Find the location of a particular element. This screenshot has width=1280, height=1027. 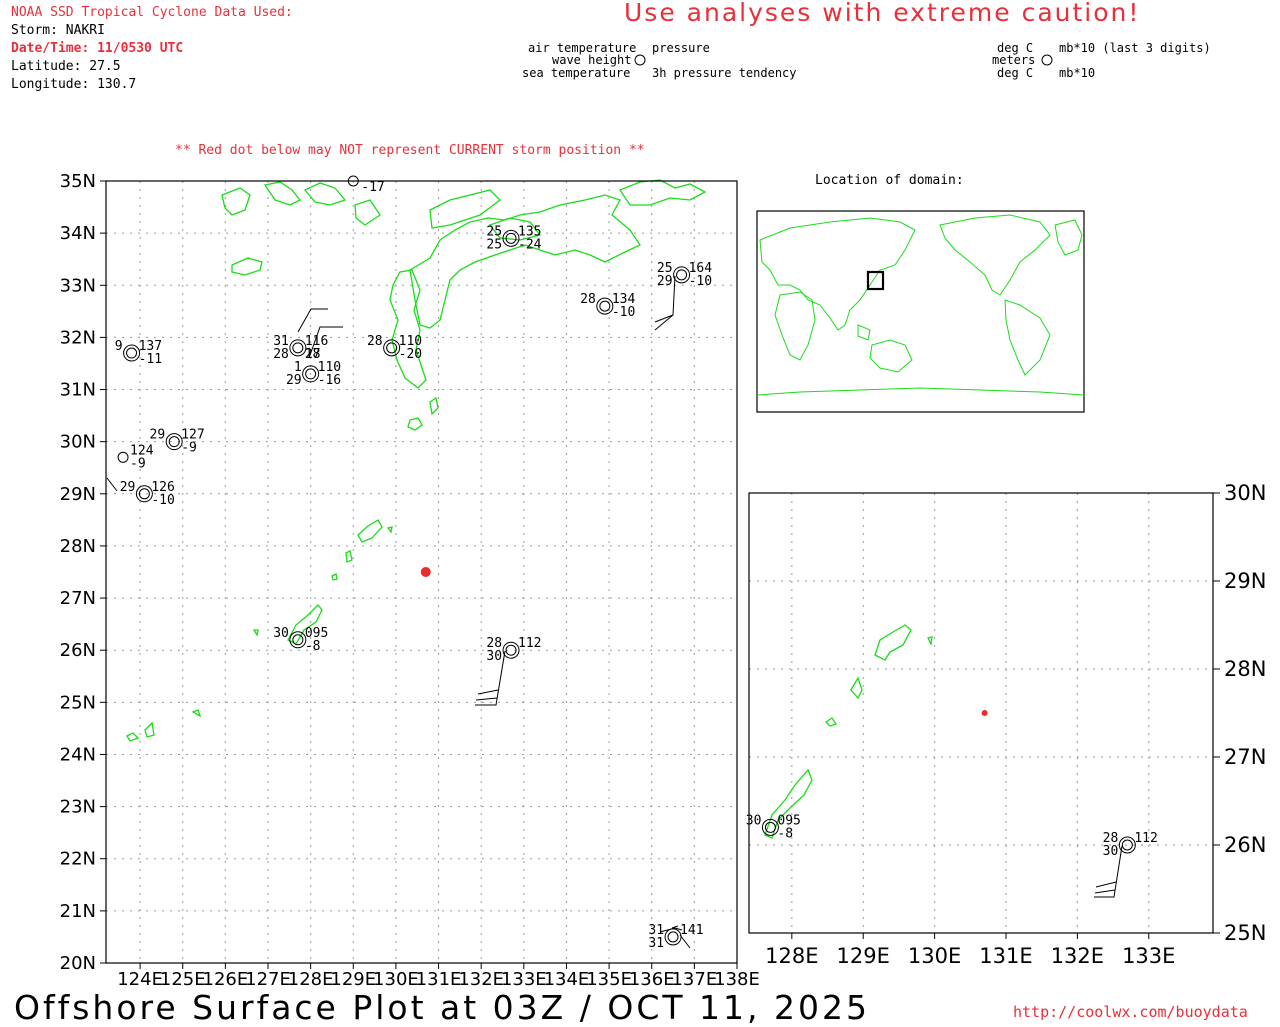

station-plot: 124-9 is located at coordinates (135, 457).